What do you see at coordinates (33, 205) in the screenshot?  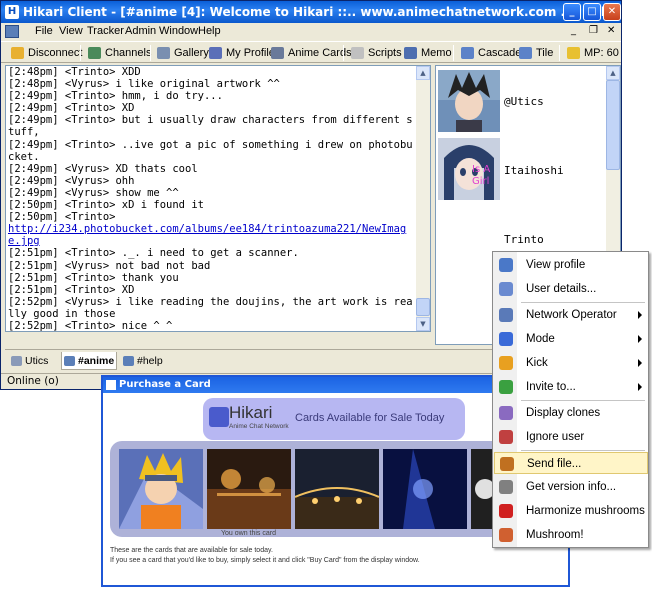 I see `chat-timestamp: [2:50pm]` at bounding box center [33, 205].